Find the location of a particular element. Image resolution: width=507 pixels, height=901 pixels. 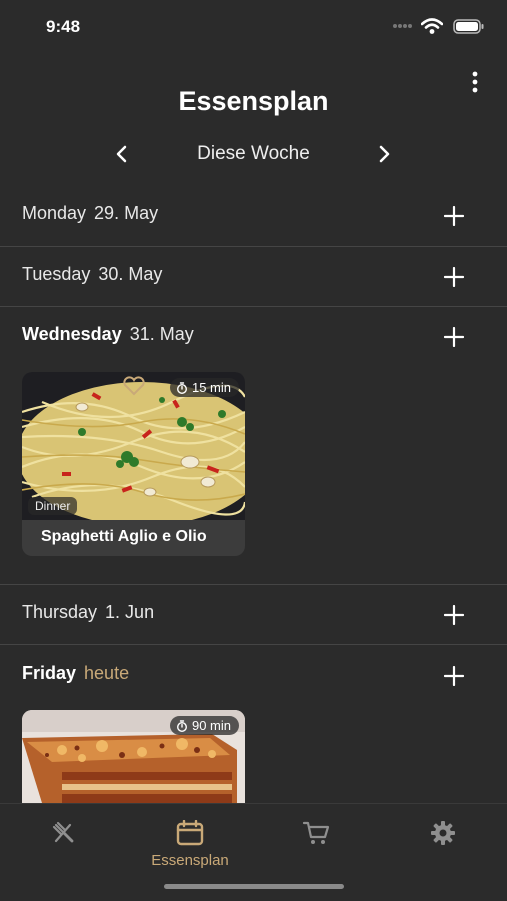

tab-meal-plan: Essensplan is located at coordinates (190, 844).